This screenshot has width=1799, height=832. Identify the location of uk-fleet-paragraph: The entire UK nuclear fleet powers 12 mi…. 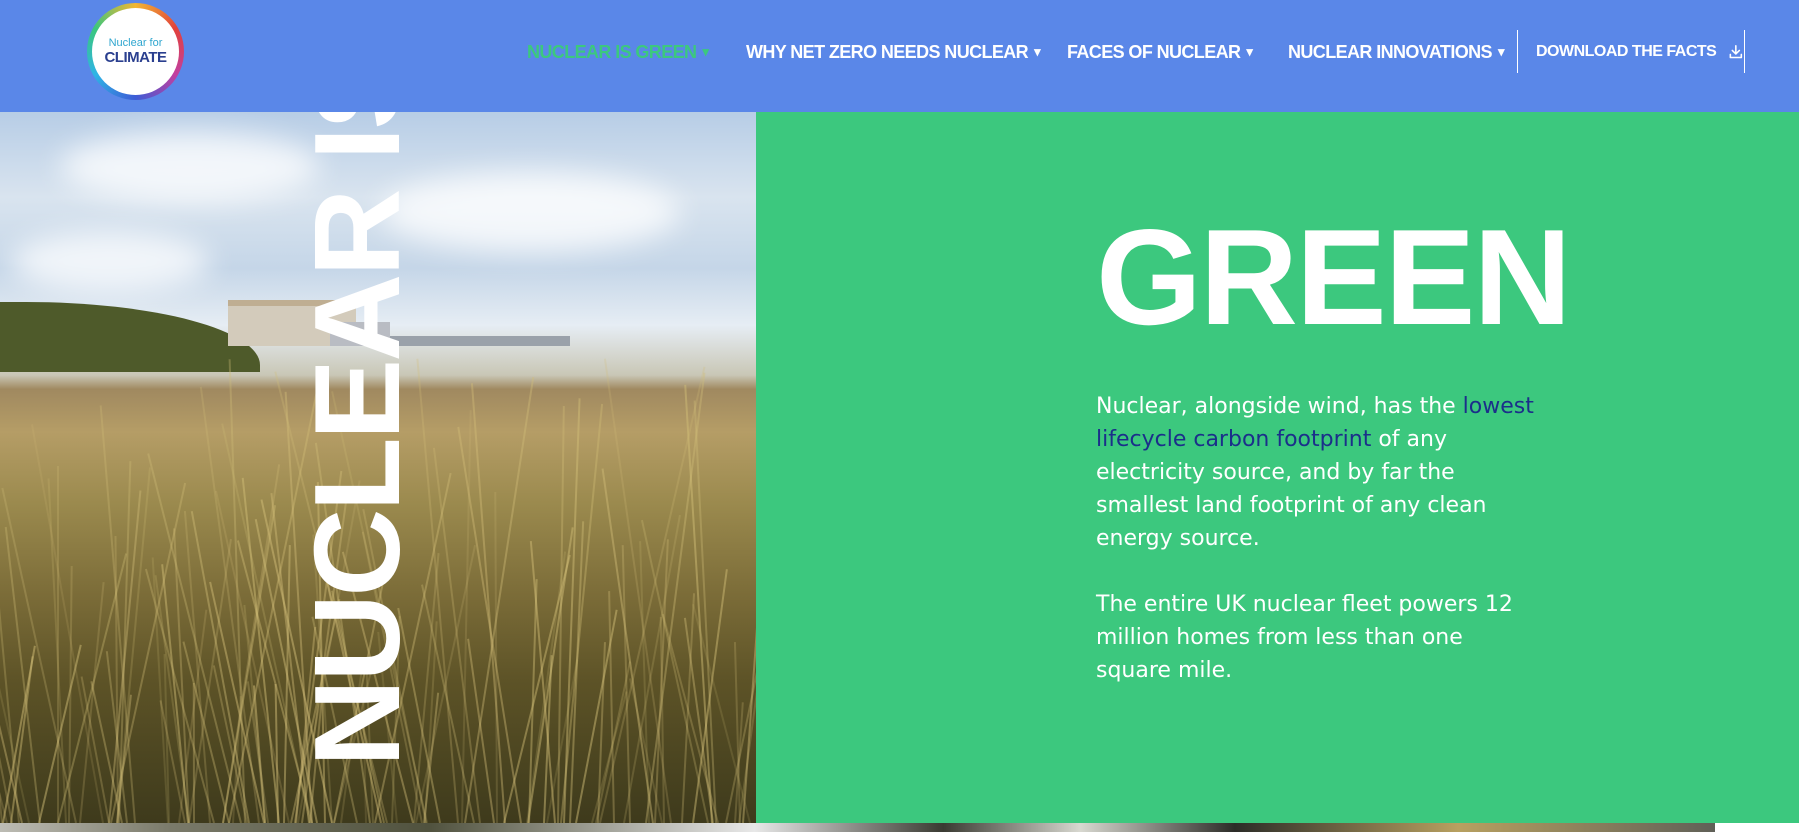
(1304, 637).